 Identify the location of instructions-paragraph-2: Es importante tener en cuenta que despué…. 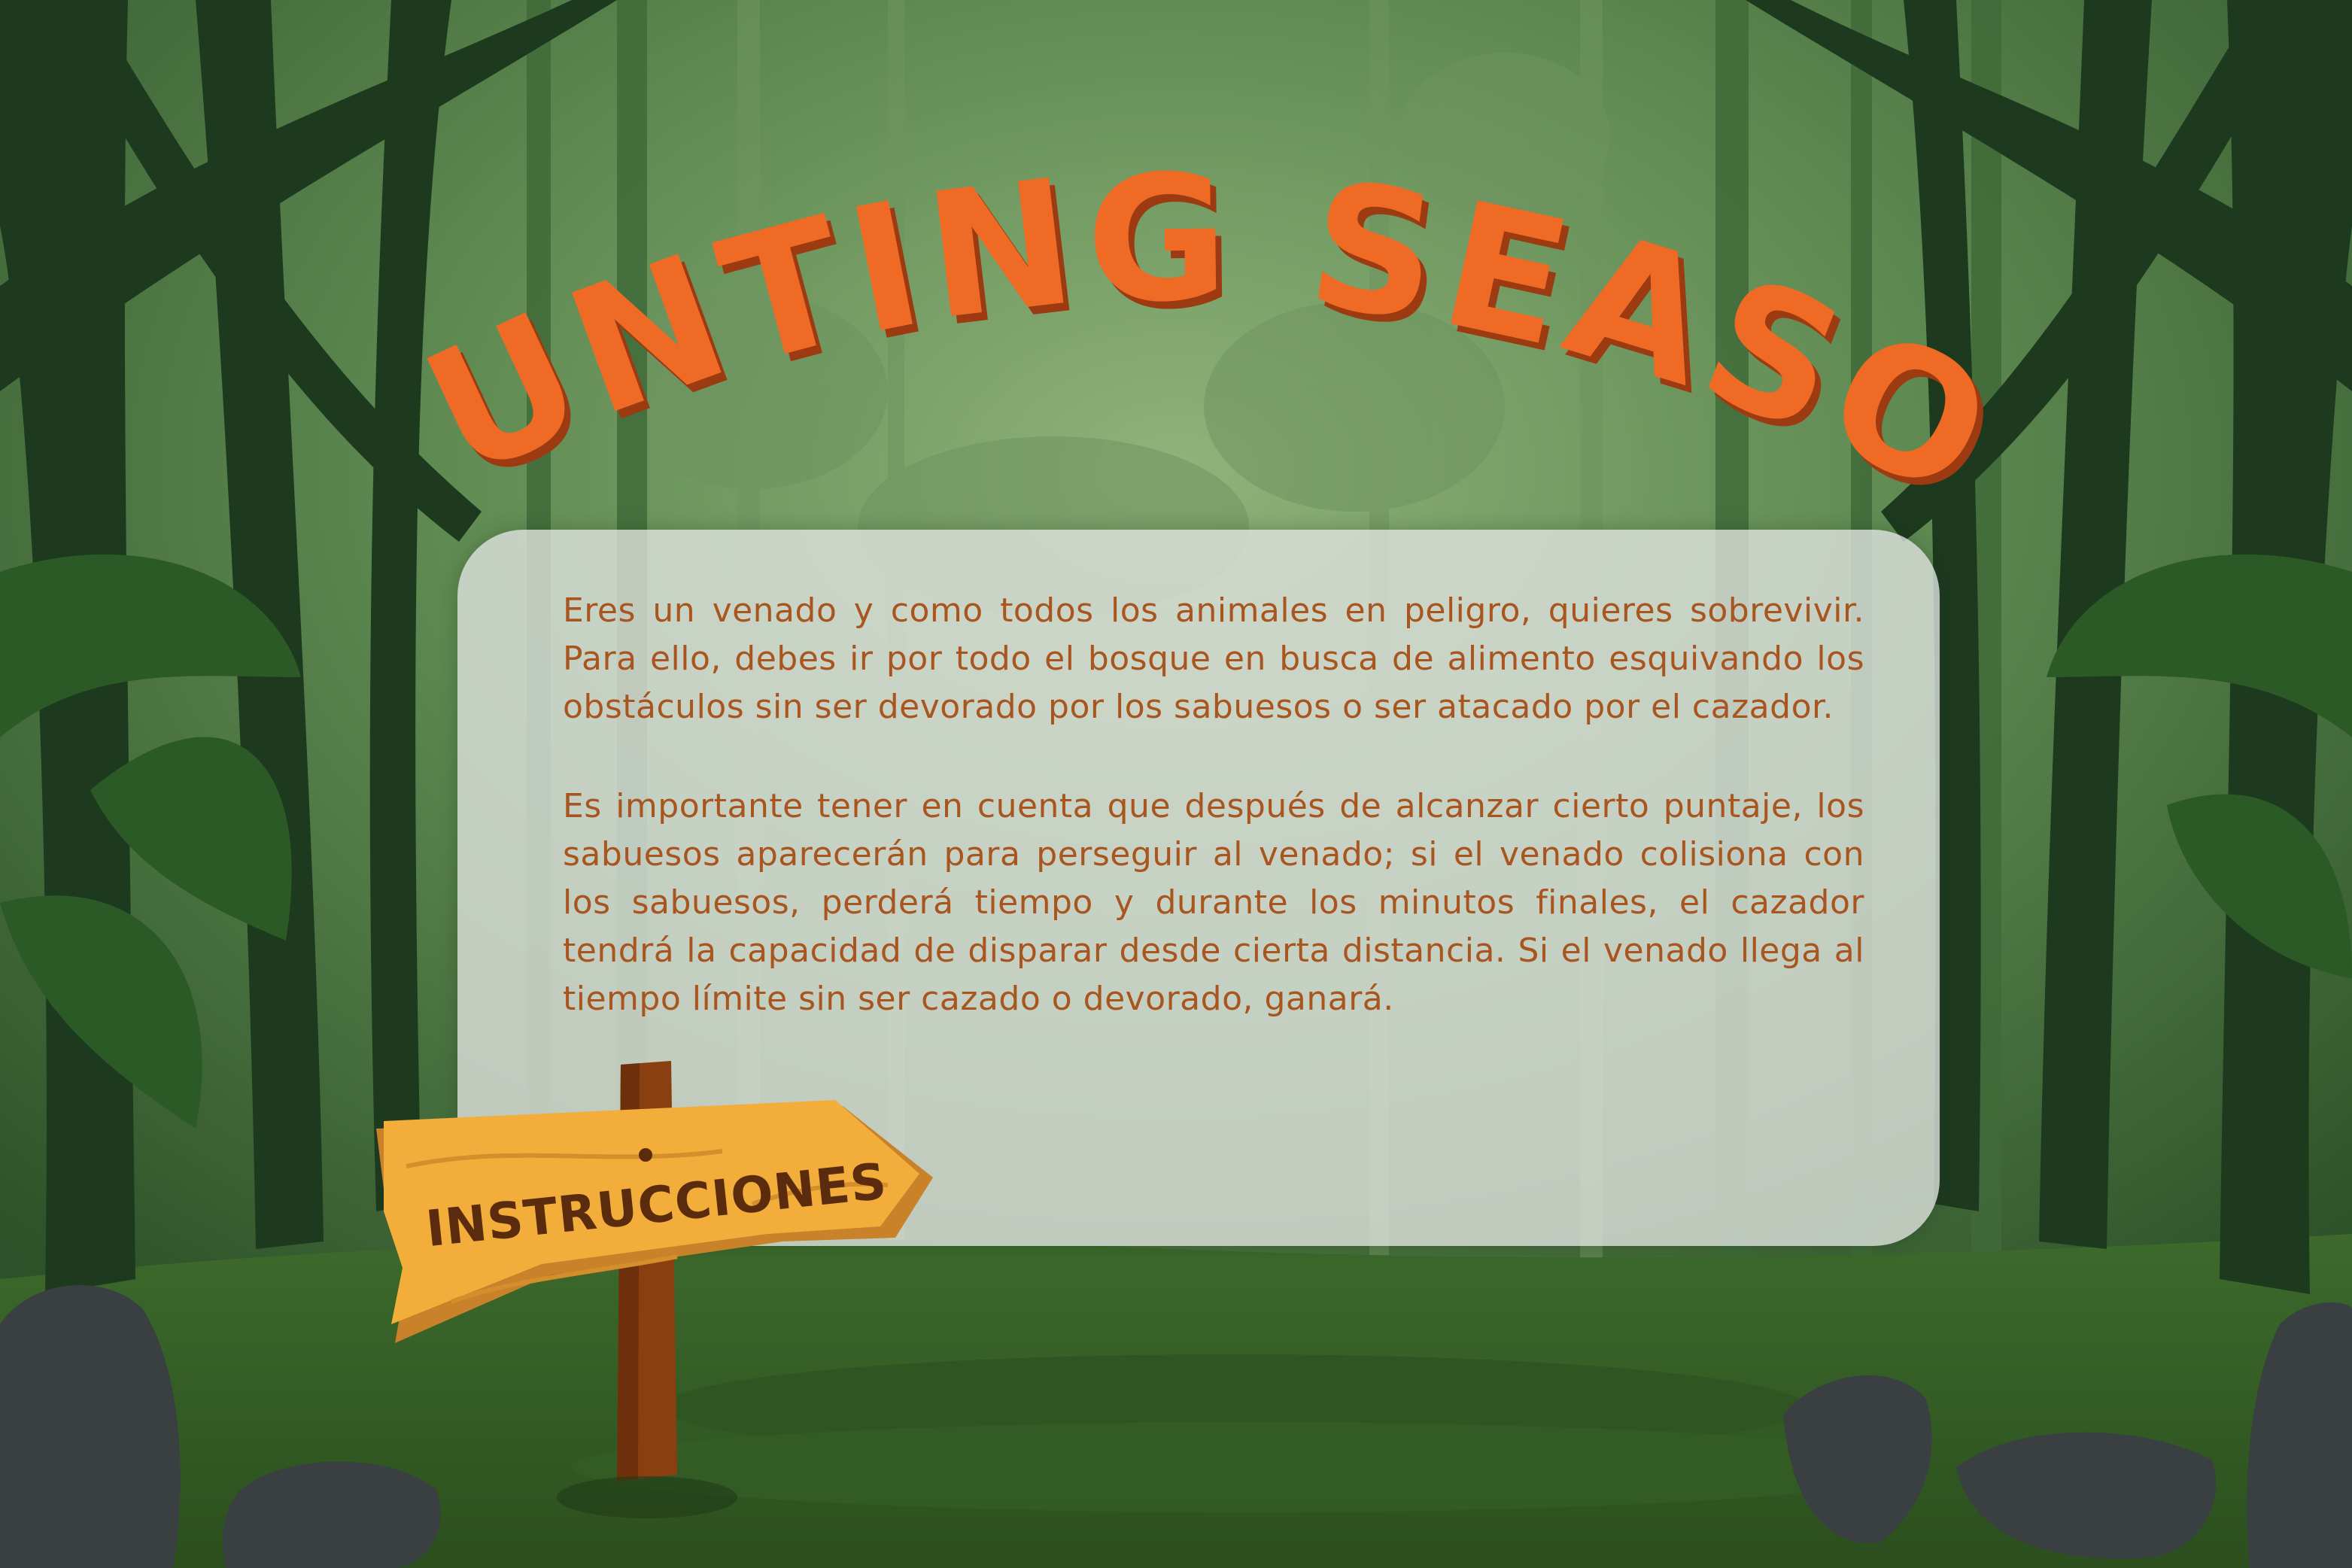
(1213, 902).